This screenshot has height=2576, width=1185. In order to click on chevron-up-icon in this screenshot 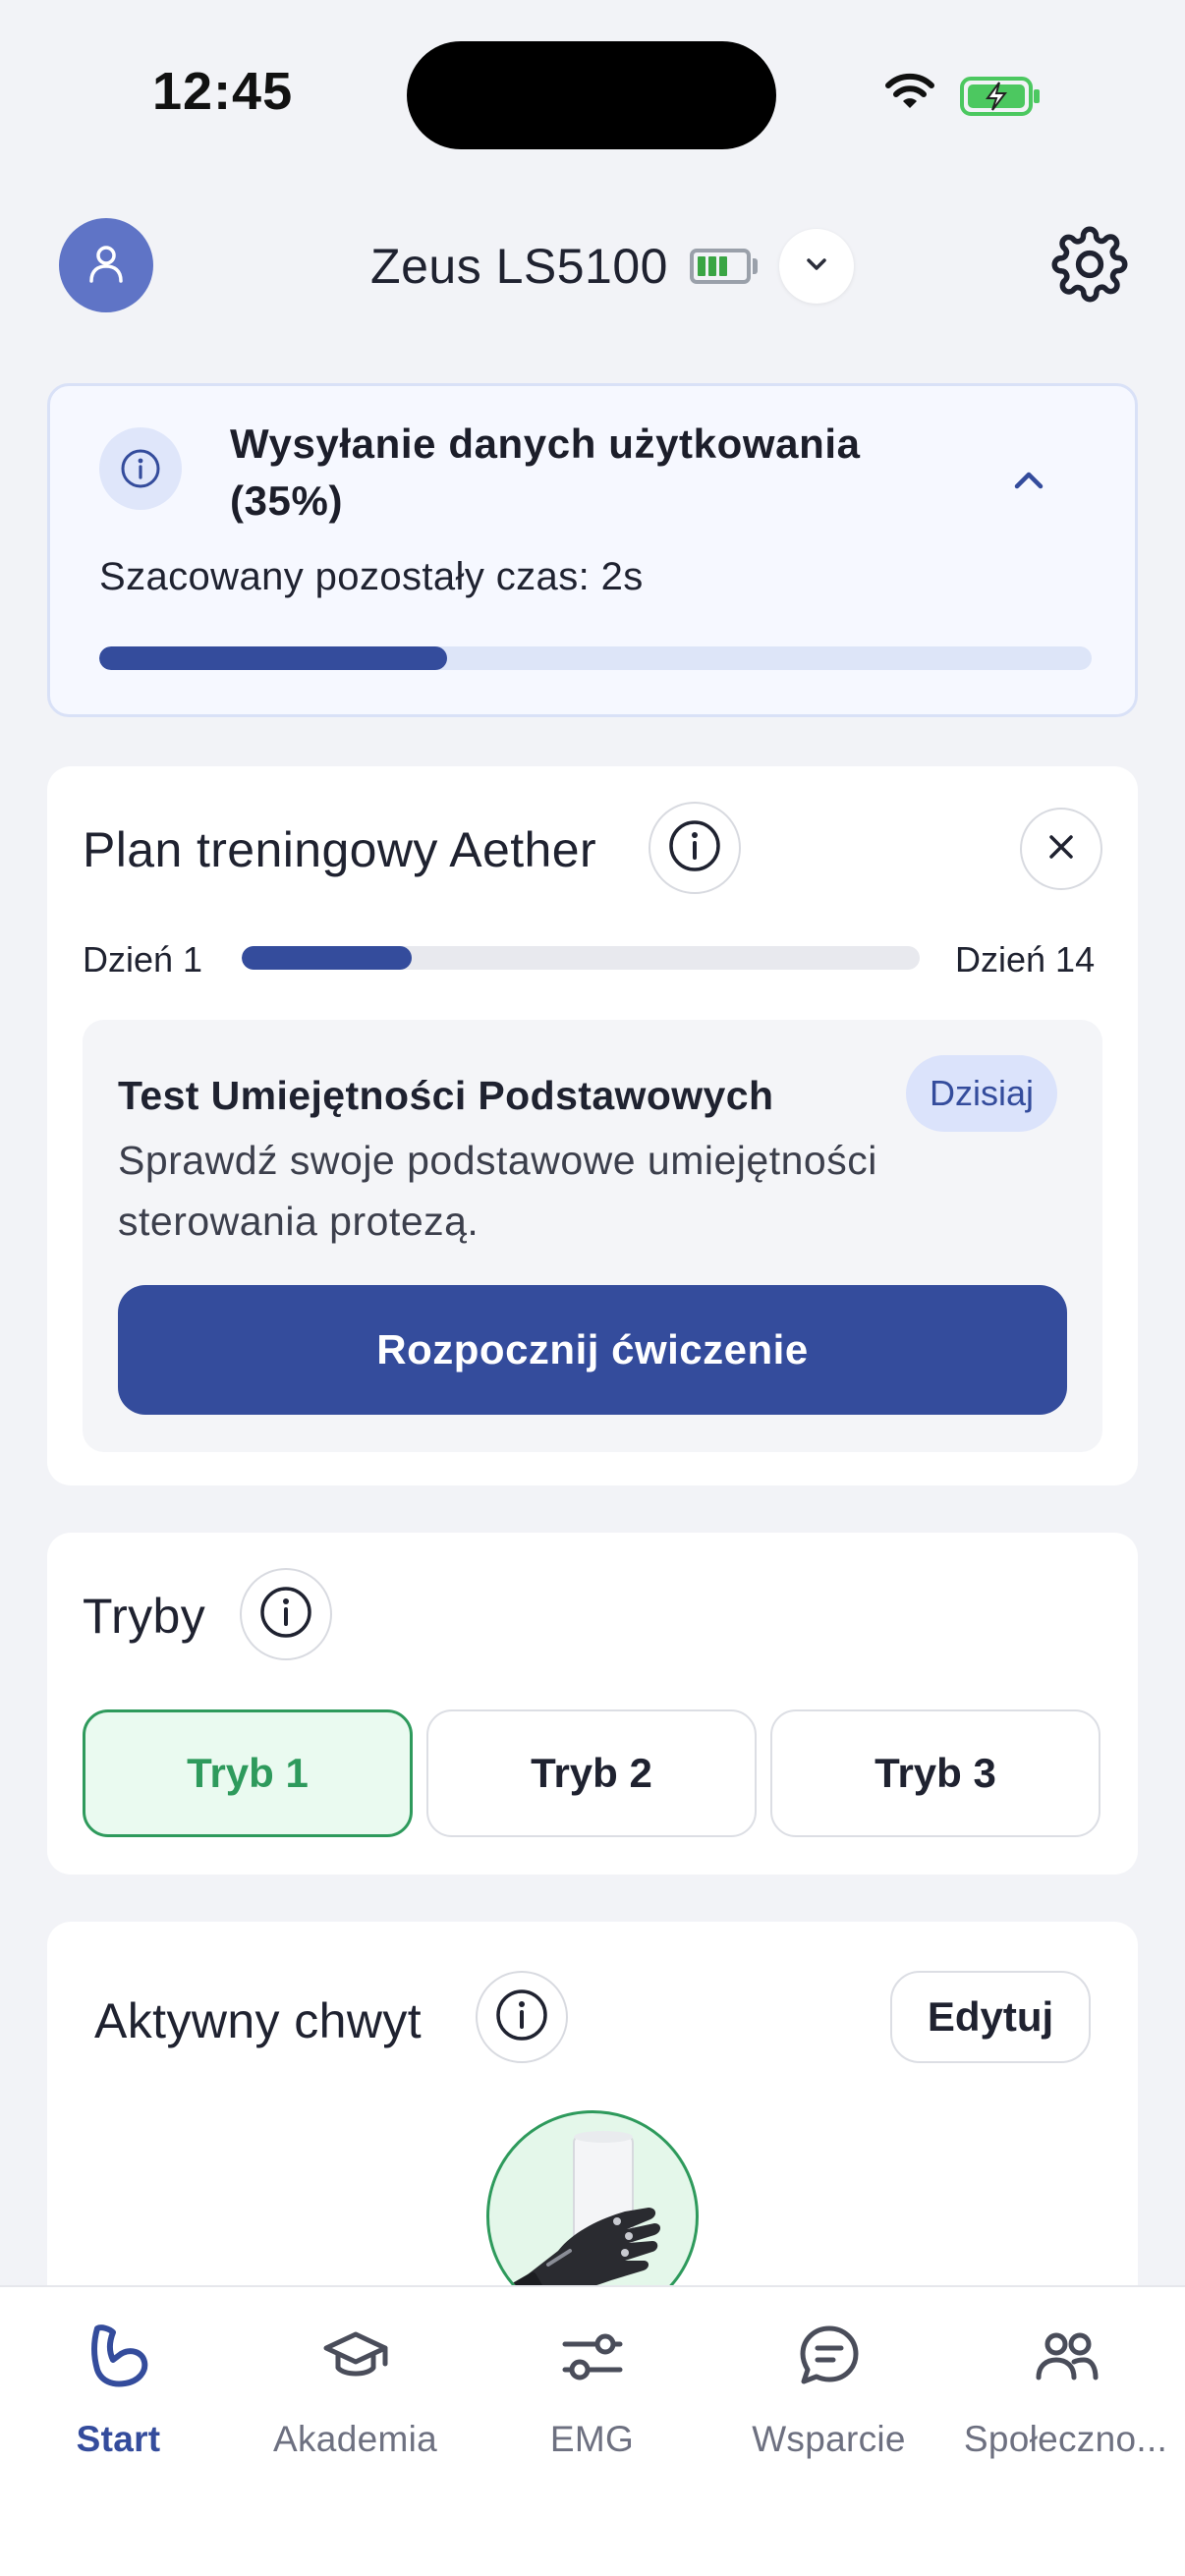, I will do `click(1029, 491)`.